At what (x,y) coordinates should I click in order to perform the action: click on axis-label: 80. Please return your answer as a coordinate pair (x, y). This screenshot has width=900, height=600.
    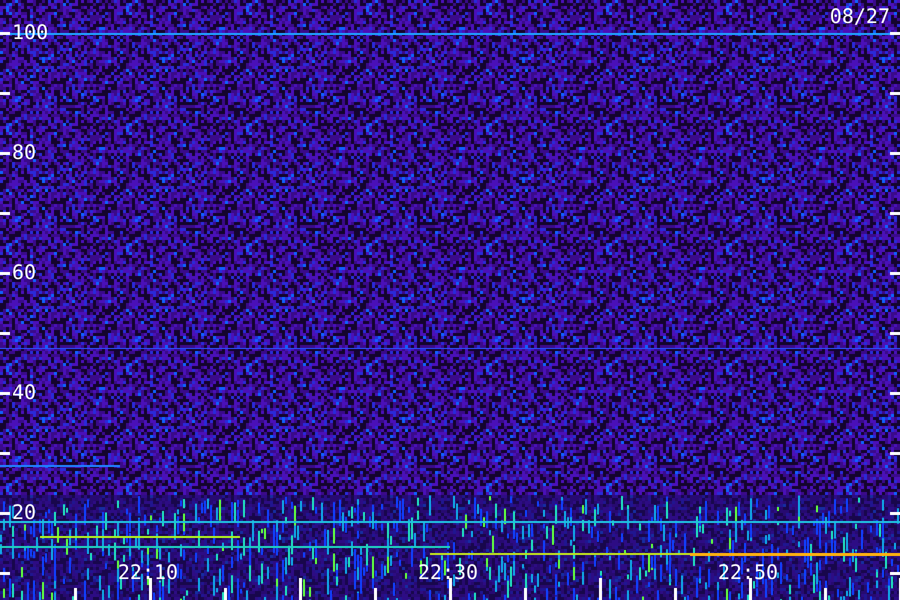
    Looking at the image, I should click on (24, 152).